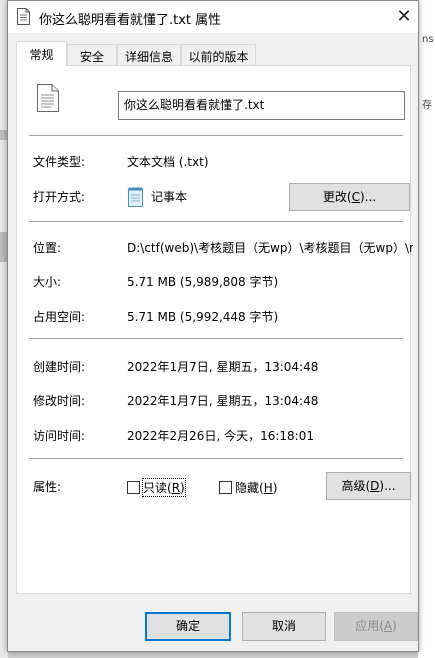 The image size is (435, 658). I want to click on open-with-value: 记事本, so click(169, 197).